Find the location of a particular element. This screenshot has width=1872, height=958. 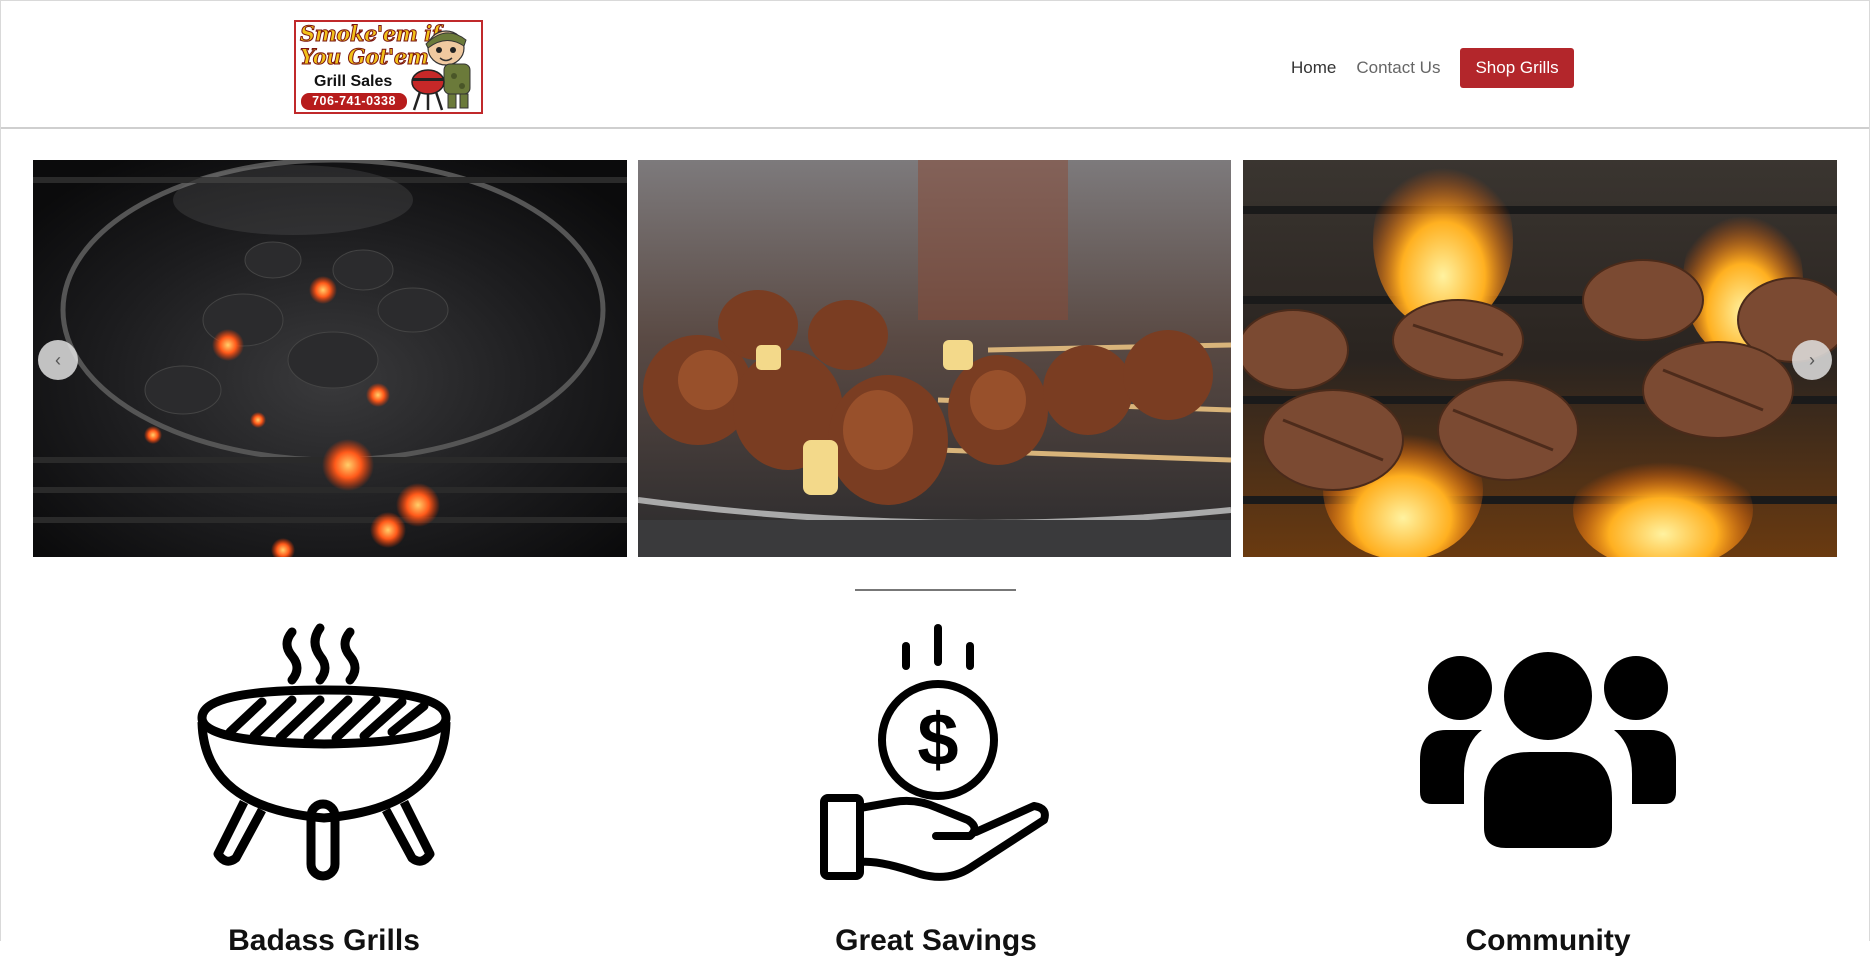

kebab-skewers-photo is located at coordinates (934, 358).